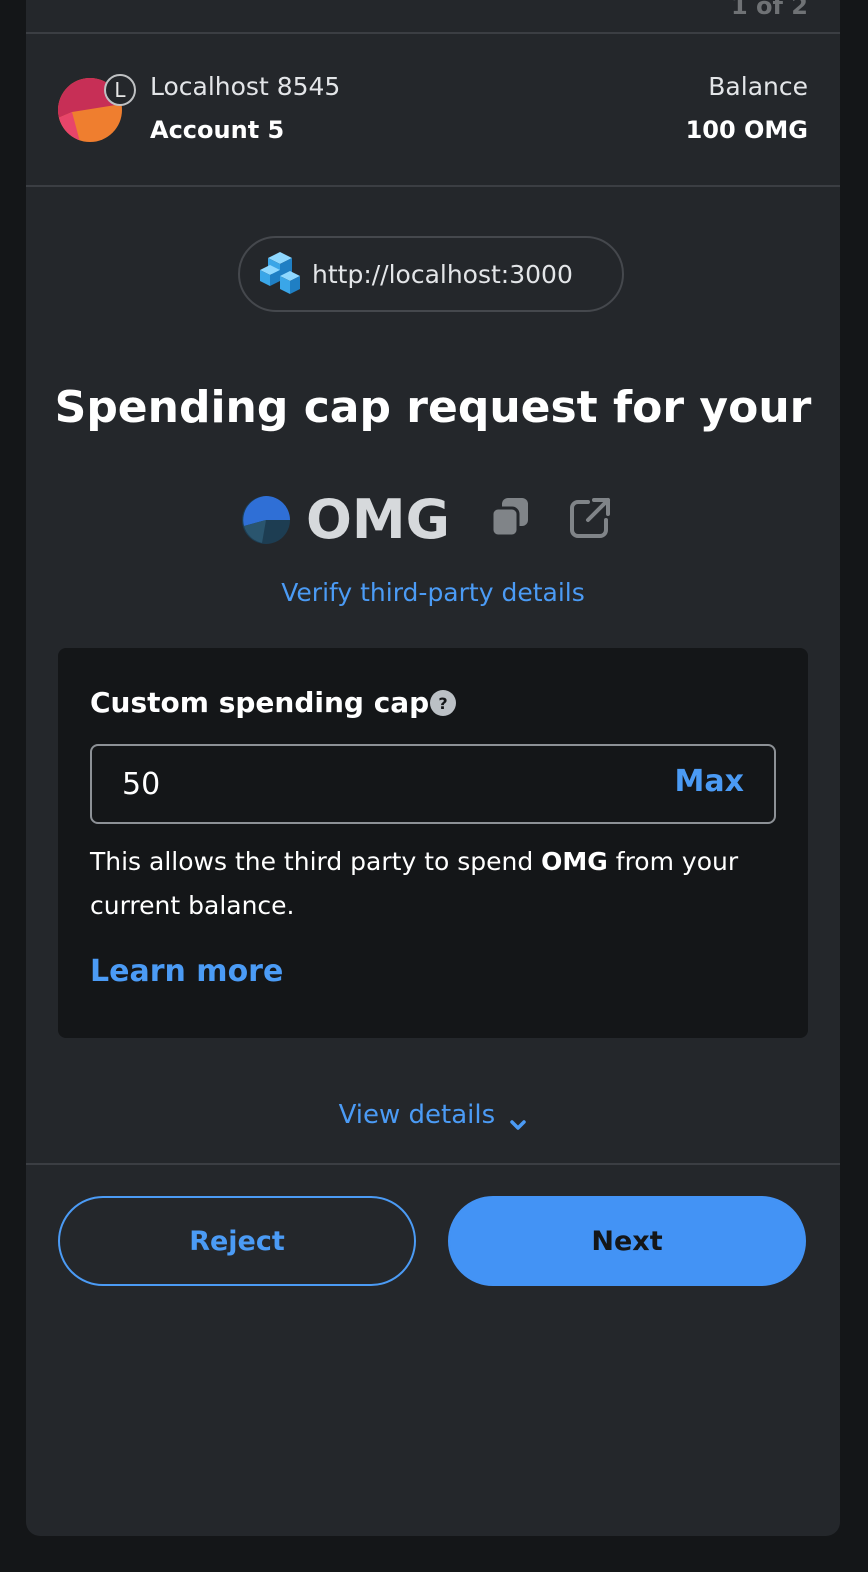 This screenshot has width=868, height=1572. I want to click on spending-cap-input, so click(382, 784).